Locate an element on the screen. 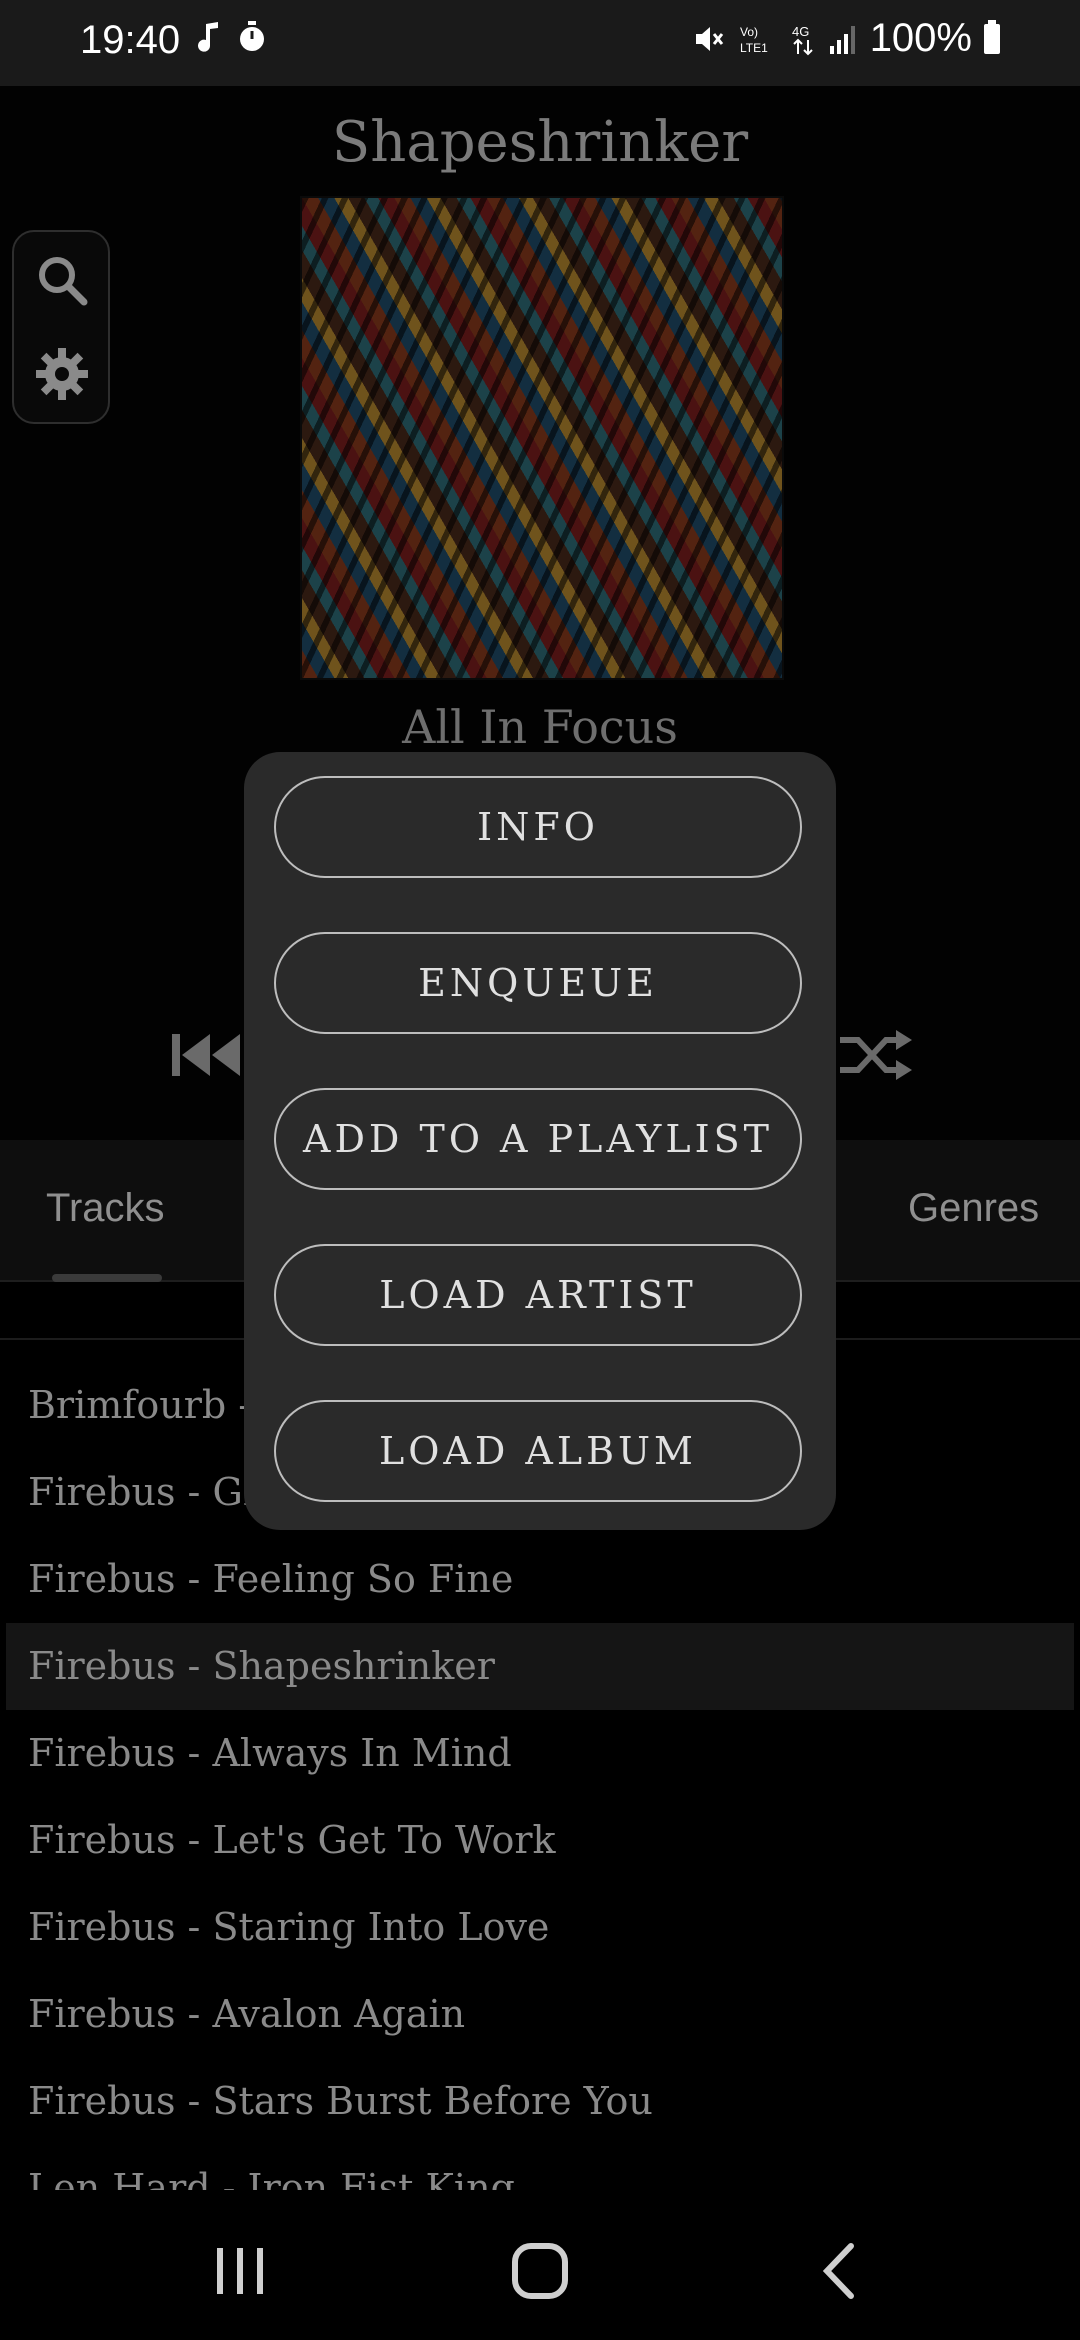  enqueue-button: ENQUEUE is located at coordinates (538, 983).